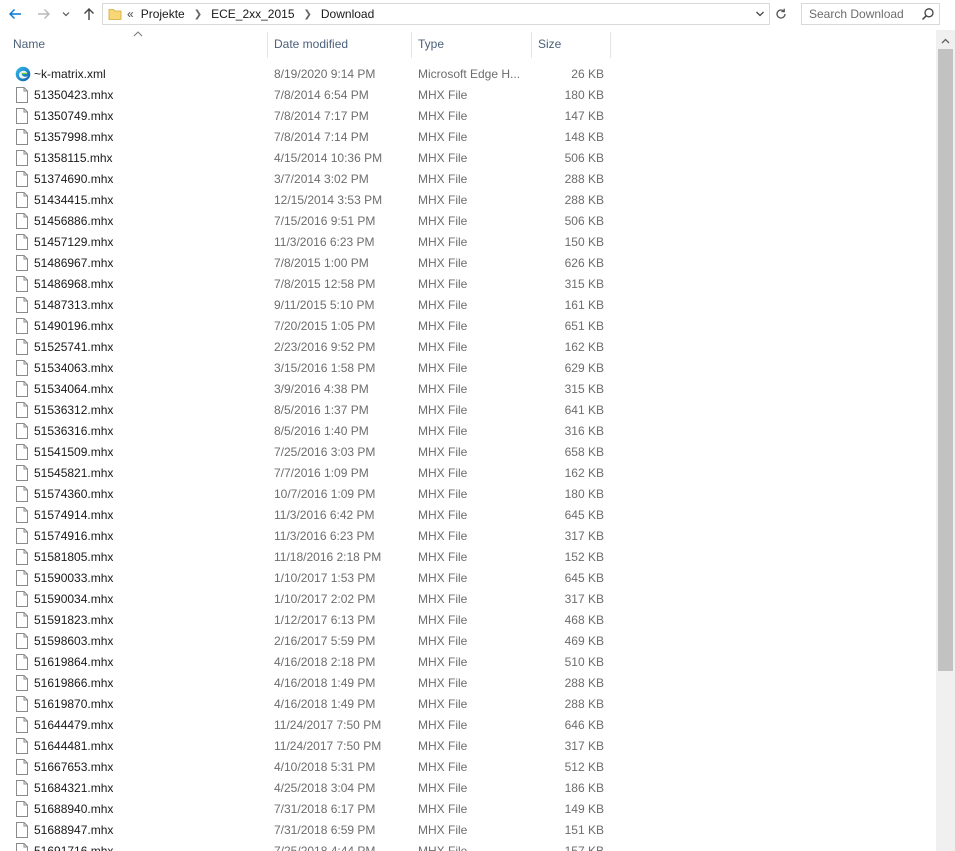 This screenshot has height=851, width=955. I want to click on breadcrumb-item: ECE_2xx_2015, so click(252, 14).